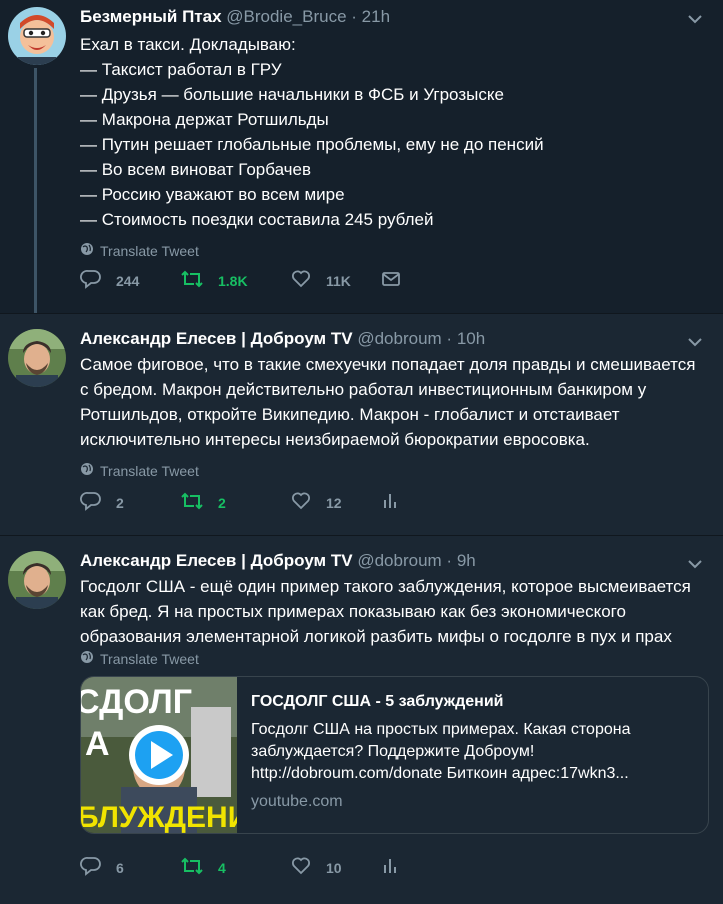  What do you see at coordinates (136, 702) in the screenshot?
I see `thumb-text-top: СДОЛГ` at bounding box center [136, 702].